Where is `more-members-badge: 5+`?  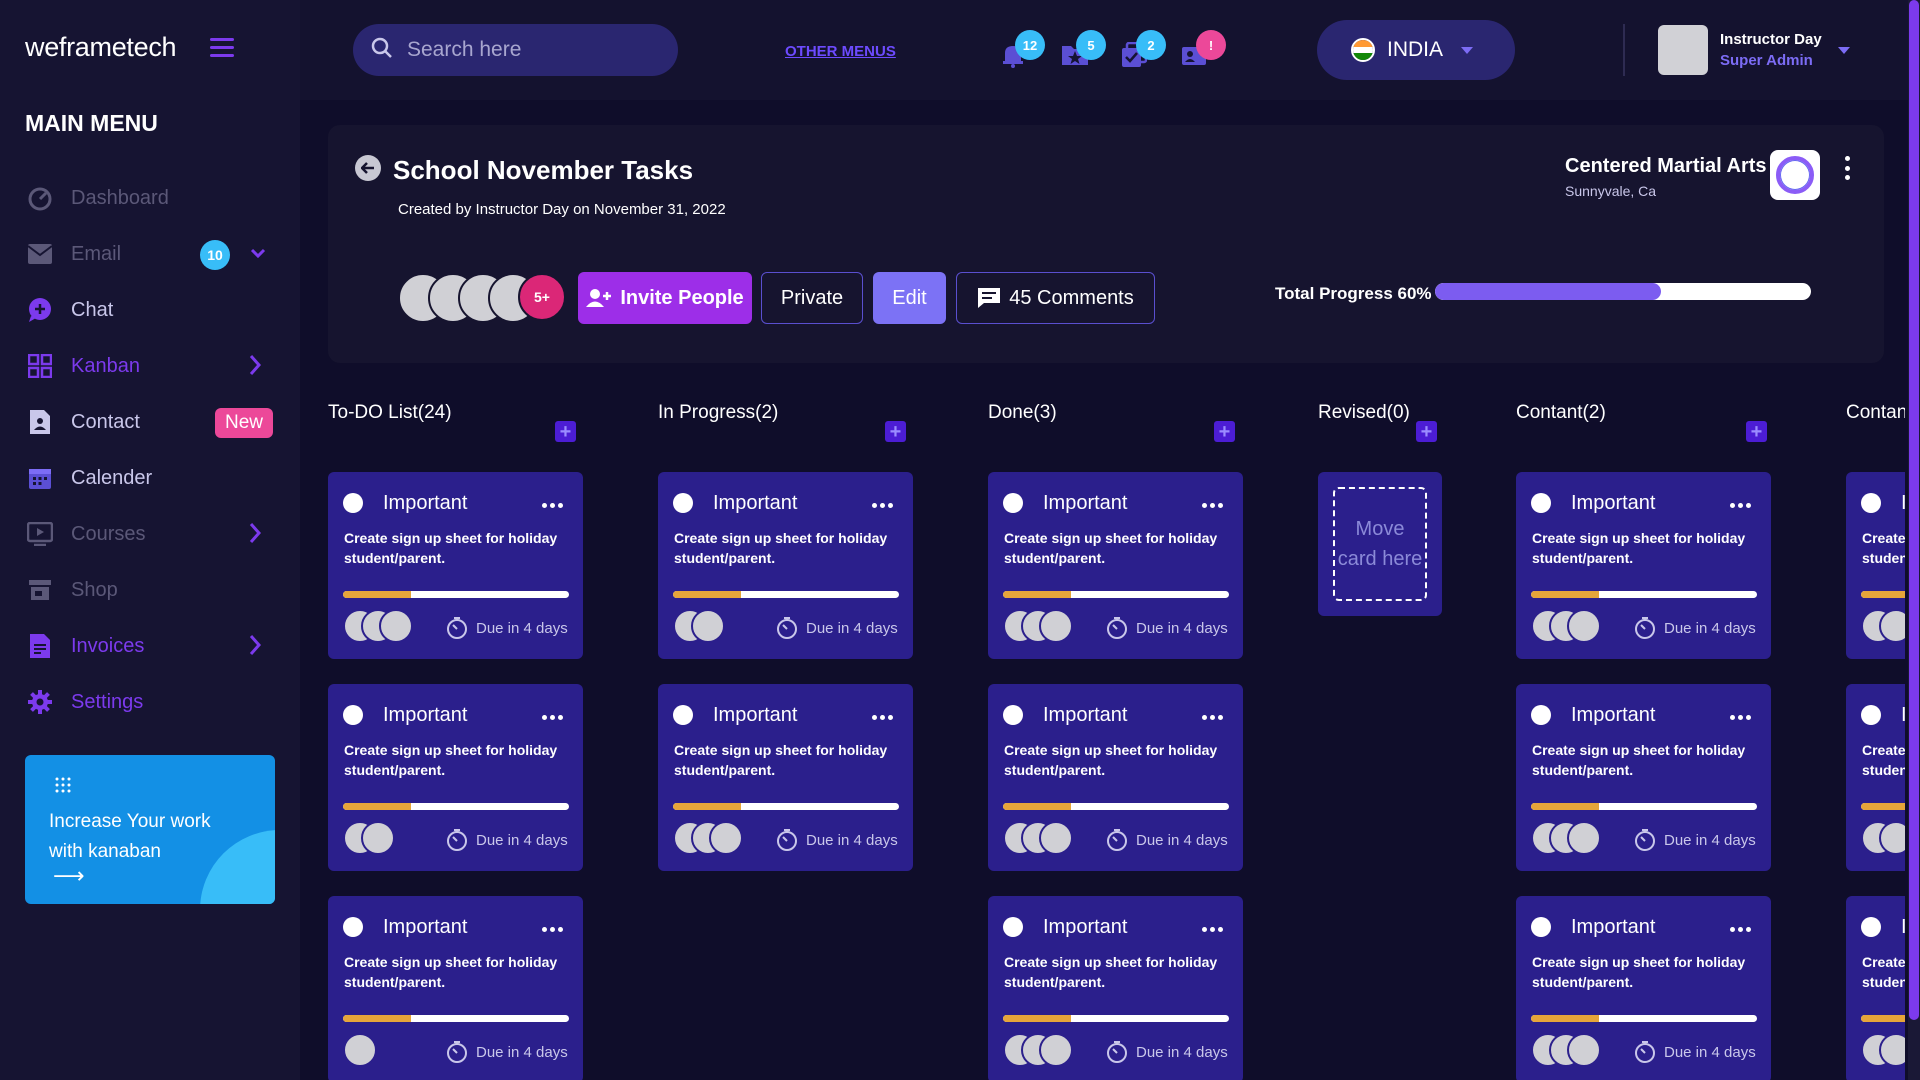
more-members-badge: 5+ is located at coordinates (542, 297).